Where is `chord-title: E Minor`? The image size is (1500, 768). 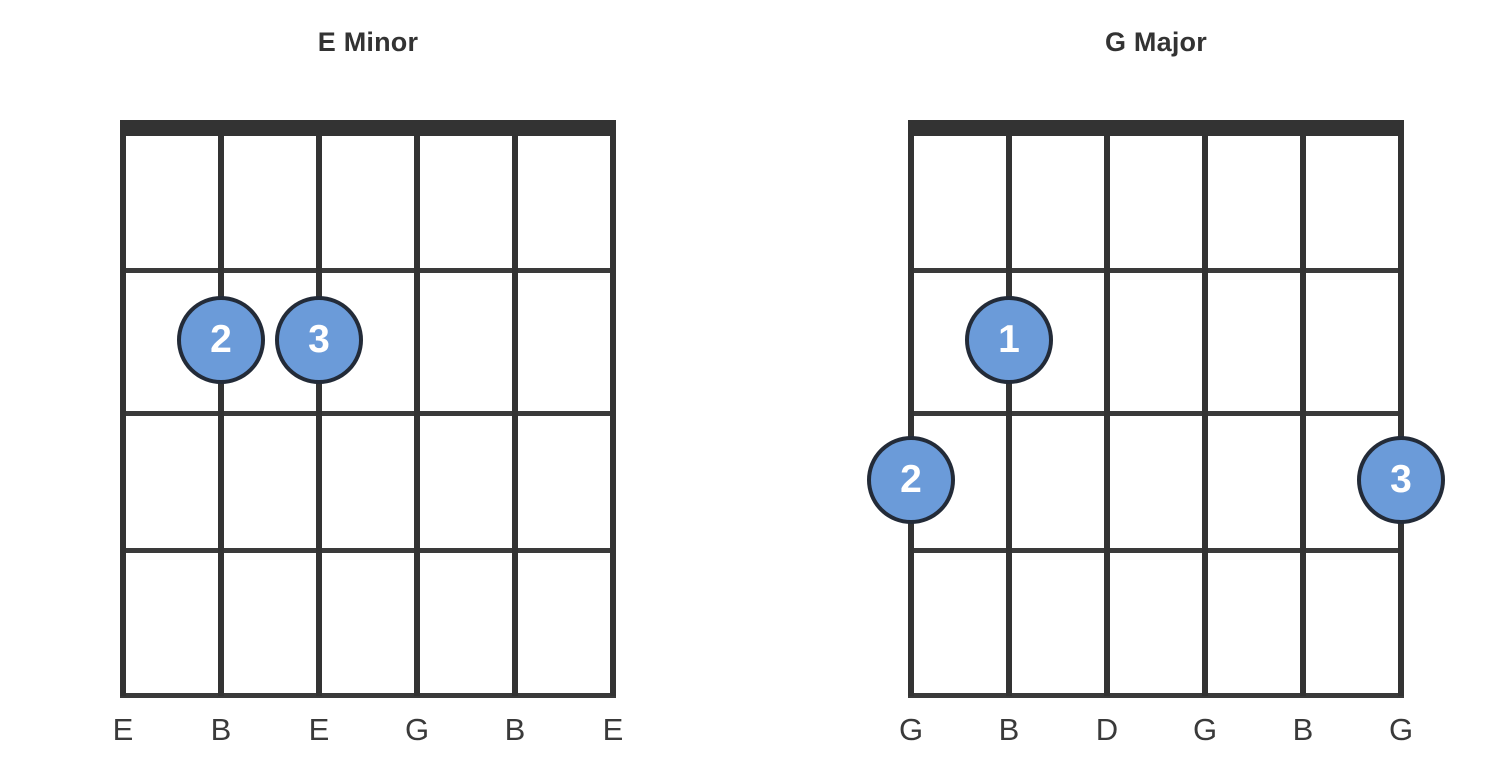
chord-title: E Minor is located at coordinates (368, 42).